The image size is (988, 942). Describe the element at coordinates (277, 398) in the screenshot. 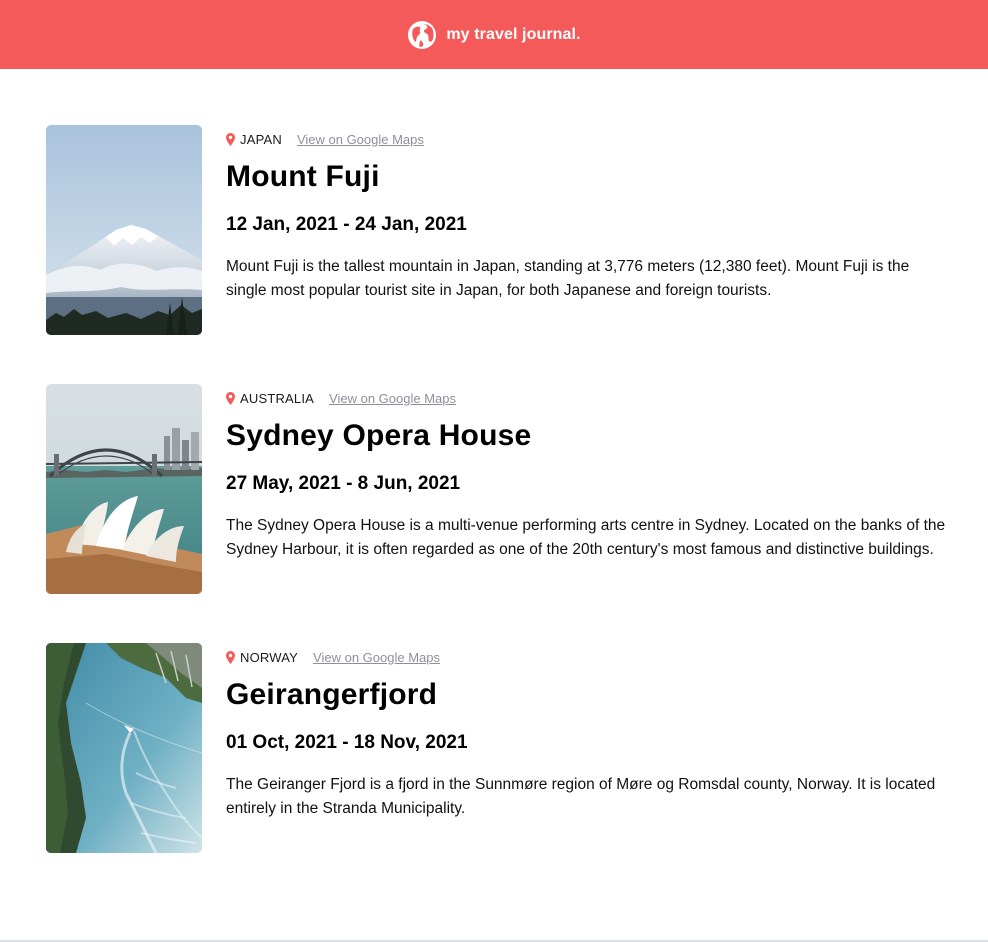

I see `country-label: AUSTRALIA` at that location.